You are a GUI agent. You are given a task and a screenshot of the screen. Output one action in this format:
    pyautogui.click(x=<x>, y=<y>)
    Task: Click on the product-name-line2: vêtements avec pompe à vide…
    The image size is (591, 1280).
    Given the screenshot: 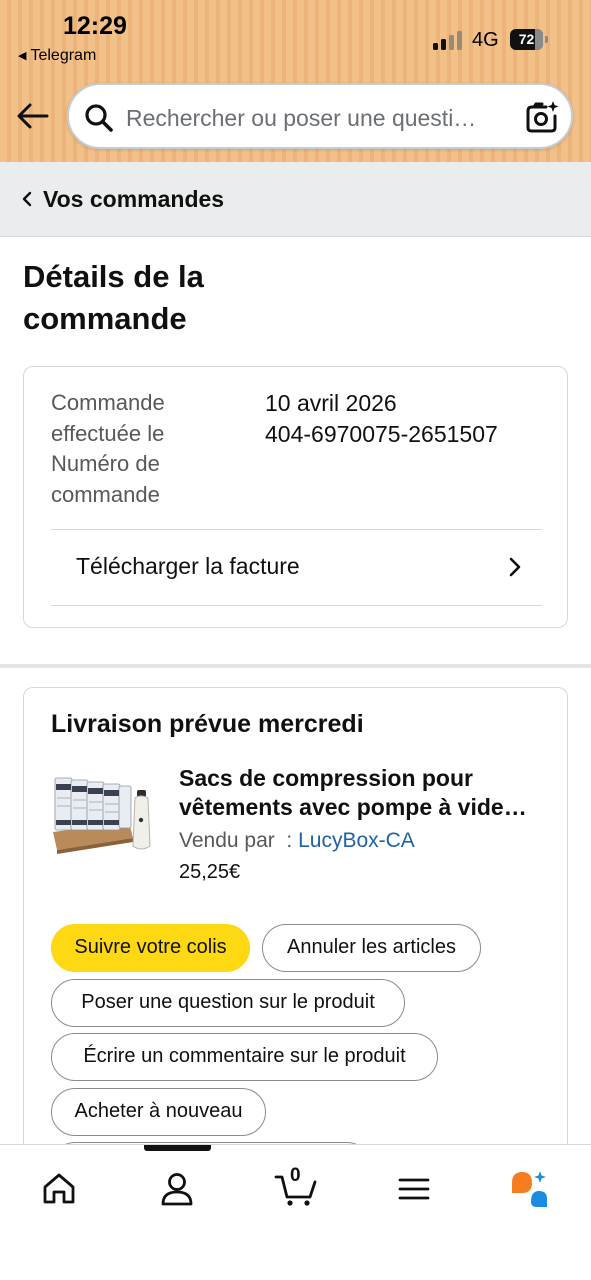 What is the action you would take?
    pyautogui.click(x=365, y=807)
    